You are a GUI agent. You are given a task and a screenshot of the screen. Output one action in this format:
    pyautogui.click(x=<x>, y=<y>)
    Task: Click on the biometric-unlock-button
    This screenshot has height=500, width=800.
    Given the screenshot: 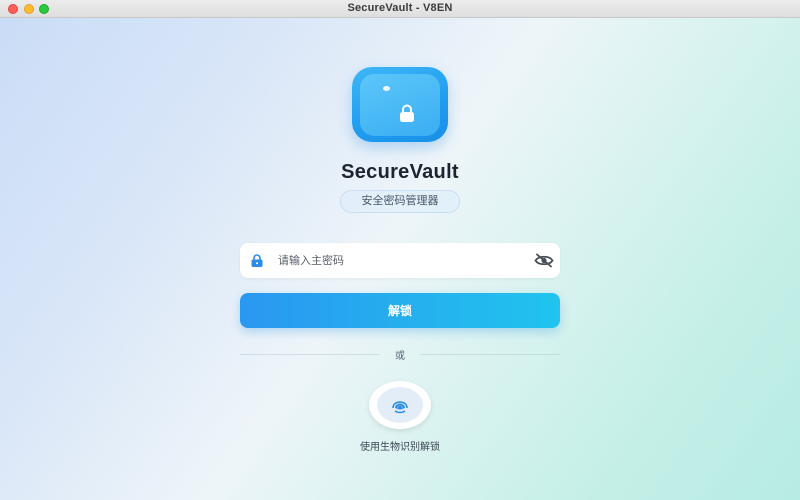 What is the action you would take?
    pyautogui.click(x=400, y=405)
    